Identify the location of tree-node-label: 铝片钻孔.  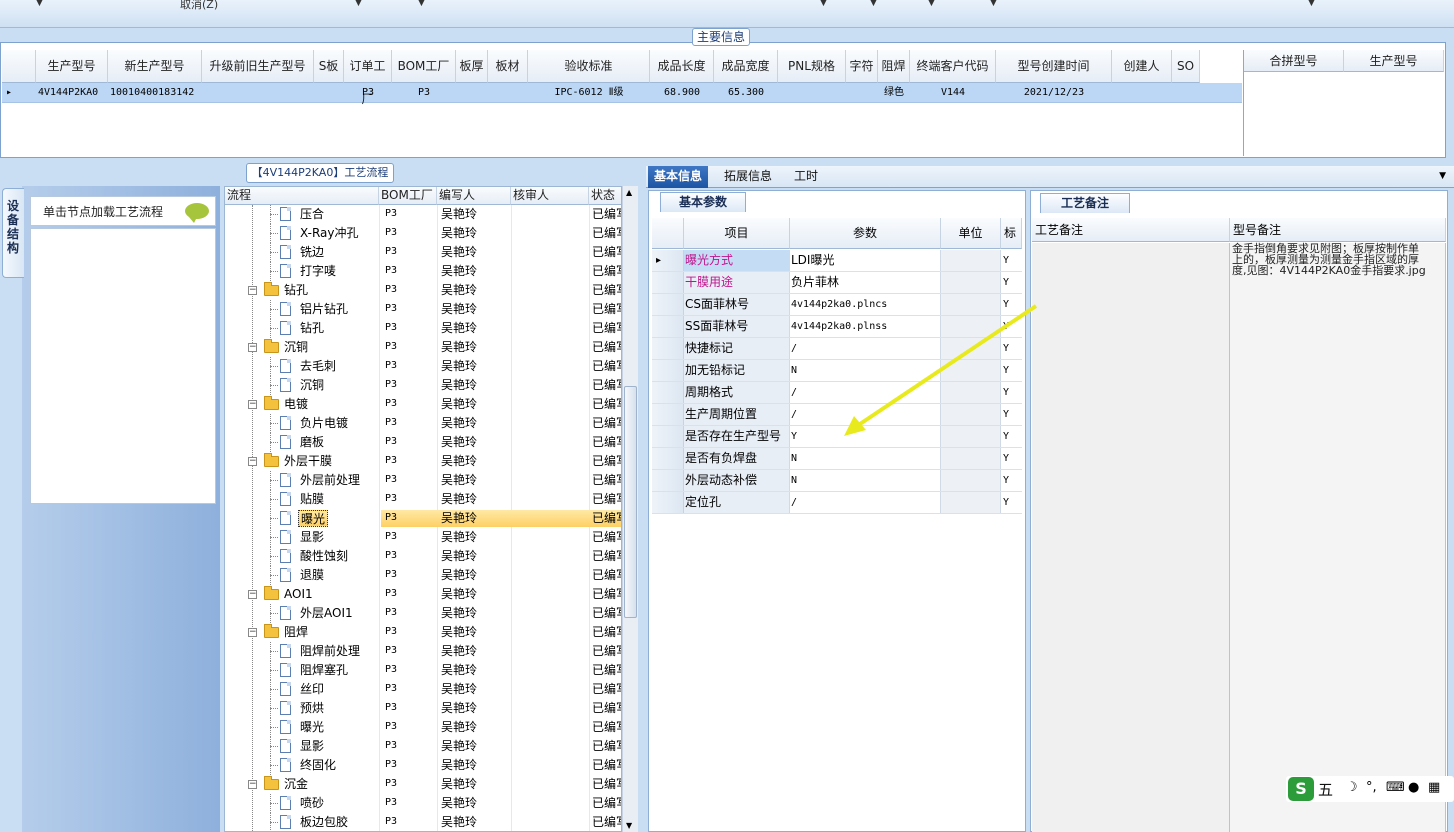
(324, 309).